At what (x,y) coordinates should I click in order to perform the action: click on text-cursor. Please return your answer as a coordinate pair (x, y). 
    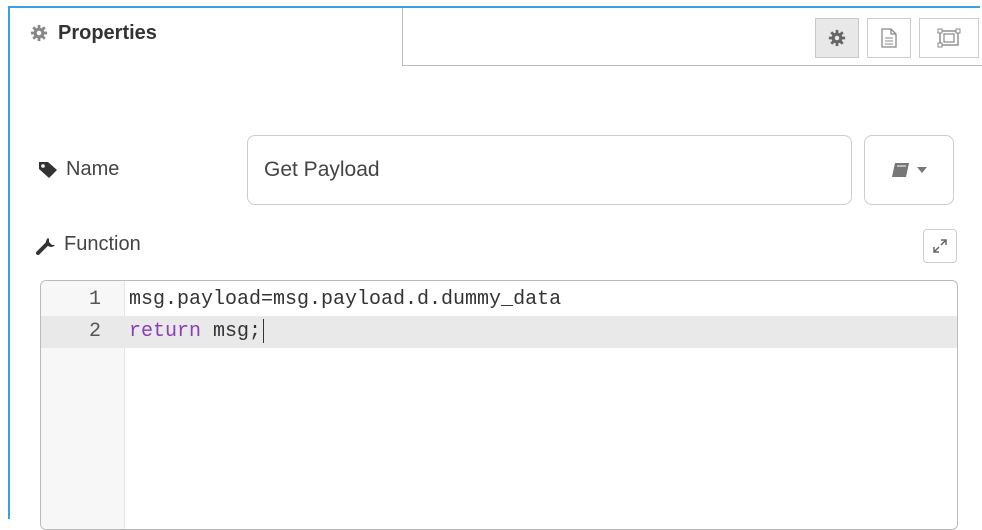
    Looking at the image, I should click on (264, 330).